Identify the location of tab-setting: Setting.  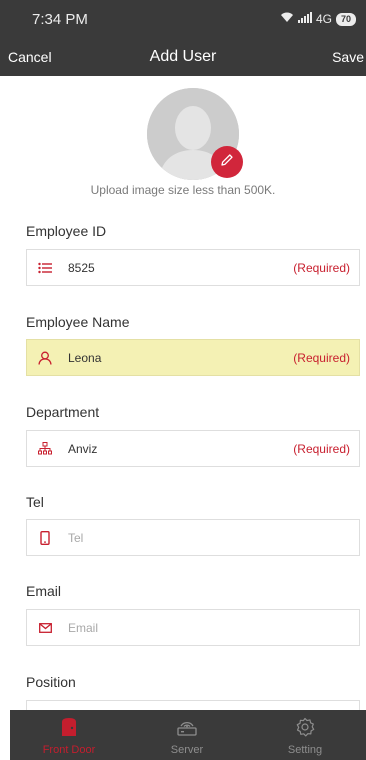
(305, 735).